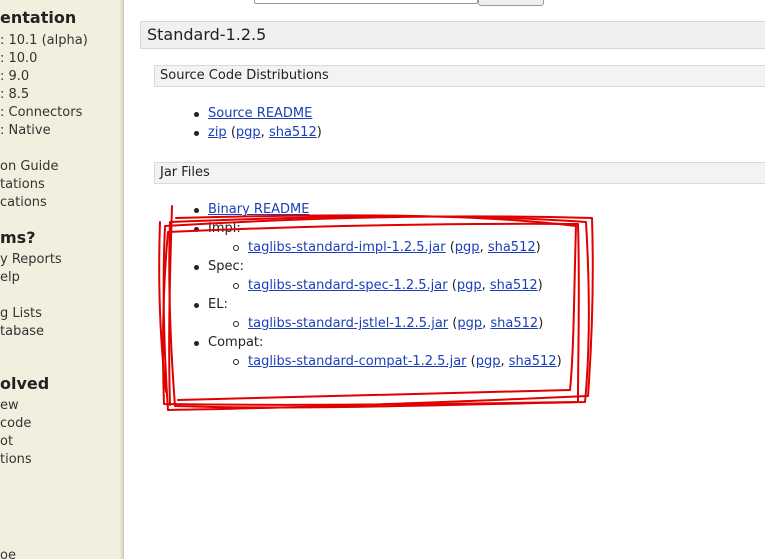  Describe the element at coordinates (44, 40) in the screenshot. I see `sidebar-item-tomcat-10-1: : 10.1 (alpha)` at that location.